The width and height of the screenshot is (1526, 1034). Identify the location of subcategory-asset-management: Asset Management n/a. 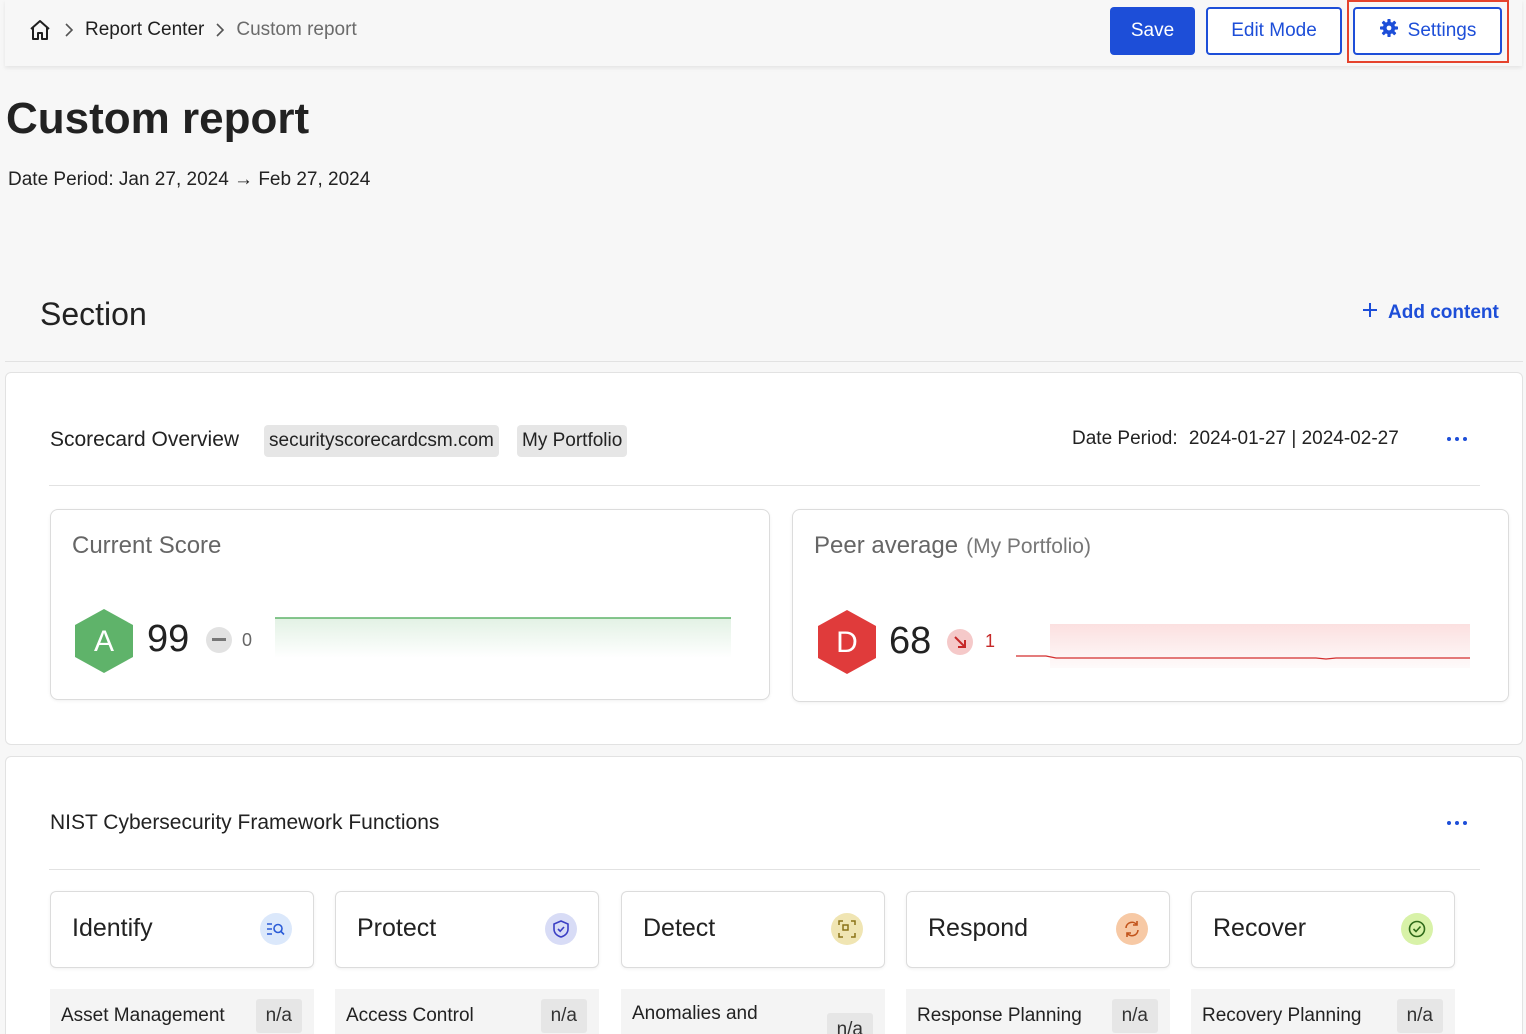
(182, 1011).